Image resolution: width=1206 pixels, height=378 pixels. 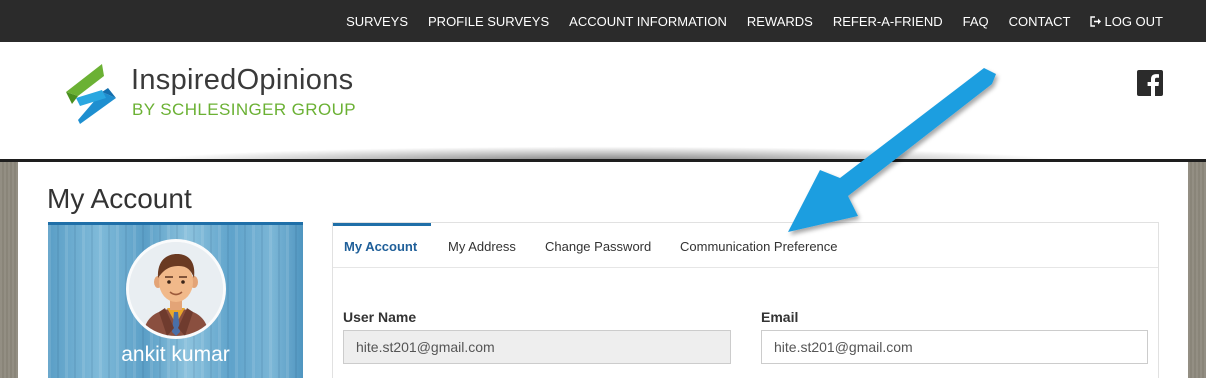 I want to click on nav-rewards: REWARDS, so click(x=780, y=21).